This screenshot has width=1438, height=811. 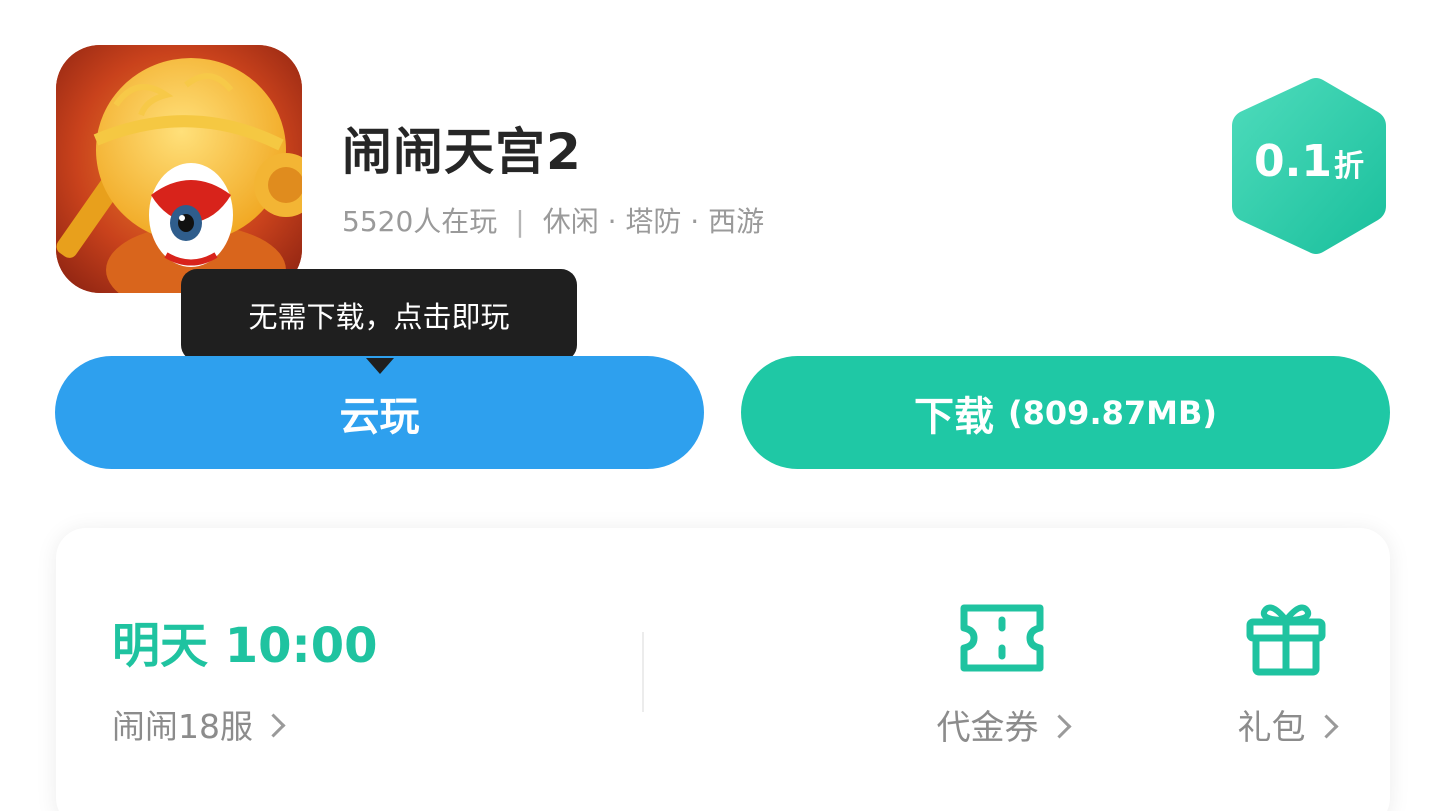 What do you see at coordinates (643, 672) in the screenshot?
I see `card-divider` at bounding box center [643, 672].